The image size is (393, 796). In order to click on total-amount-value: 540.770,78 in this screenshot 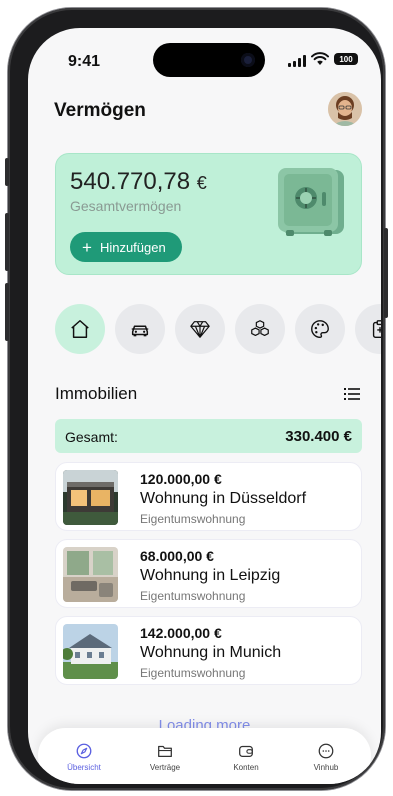, I will do `click(130, 181)`.